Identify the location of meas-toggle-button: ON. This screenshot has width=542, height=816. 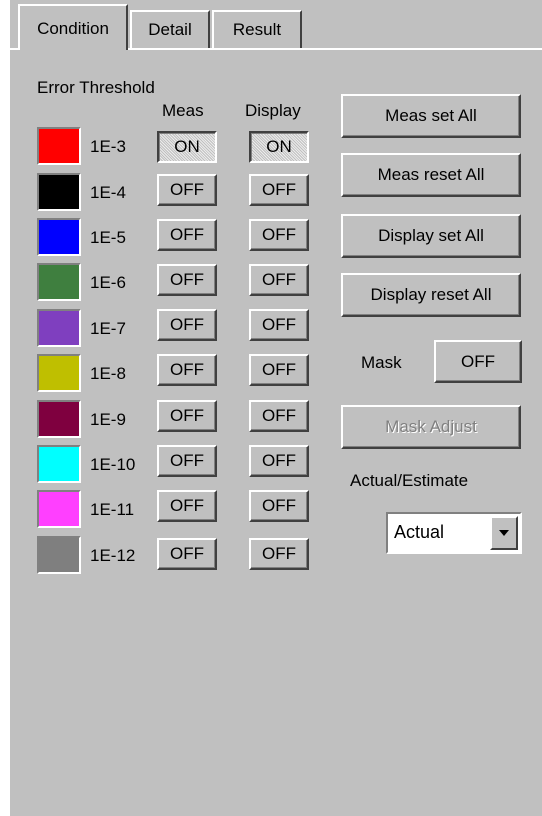
(187, 147).